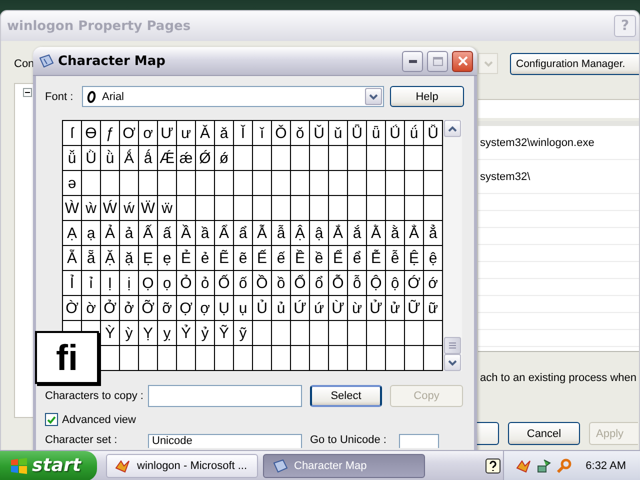 This screenshot has height=480, width=640. What do you see at coordinates (110, 233) in the screenshot?
I see `character-cell: Ả` at bounding box center [110, 233].